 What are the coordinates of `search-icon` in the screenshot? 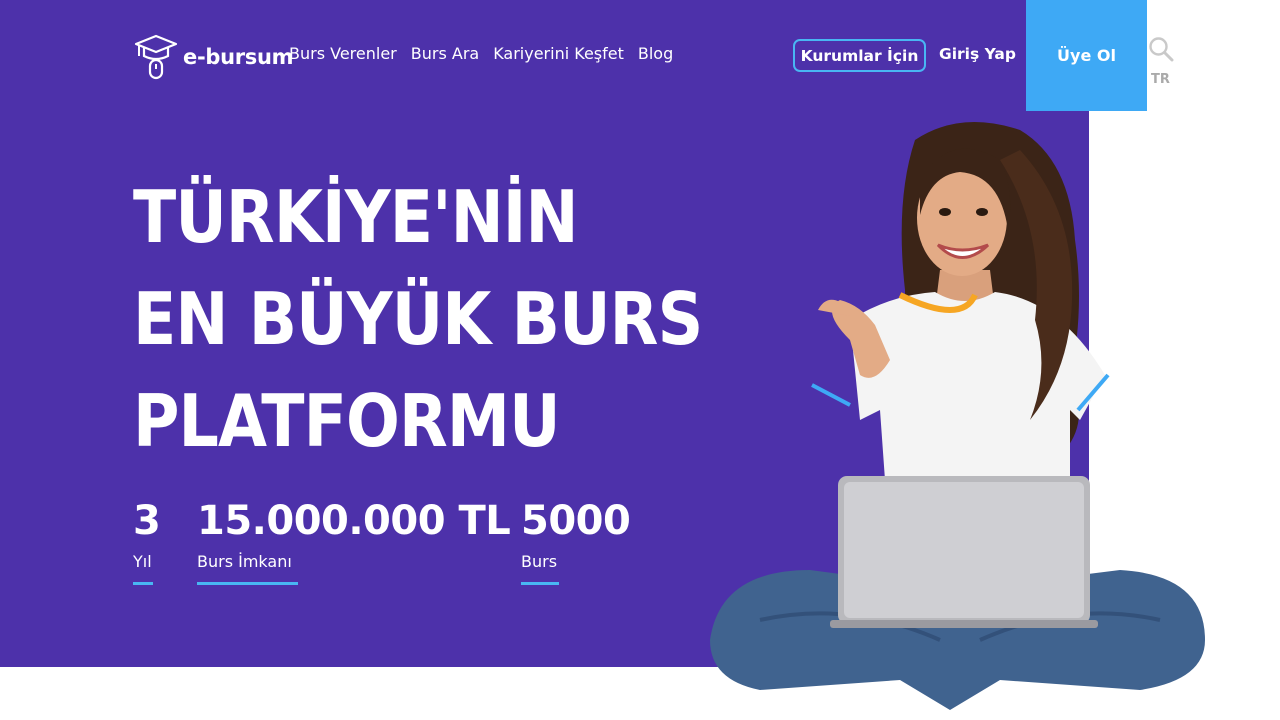 It's located at (1161, 49).